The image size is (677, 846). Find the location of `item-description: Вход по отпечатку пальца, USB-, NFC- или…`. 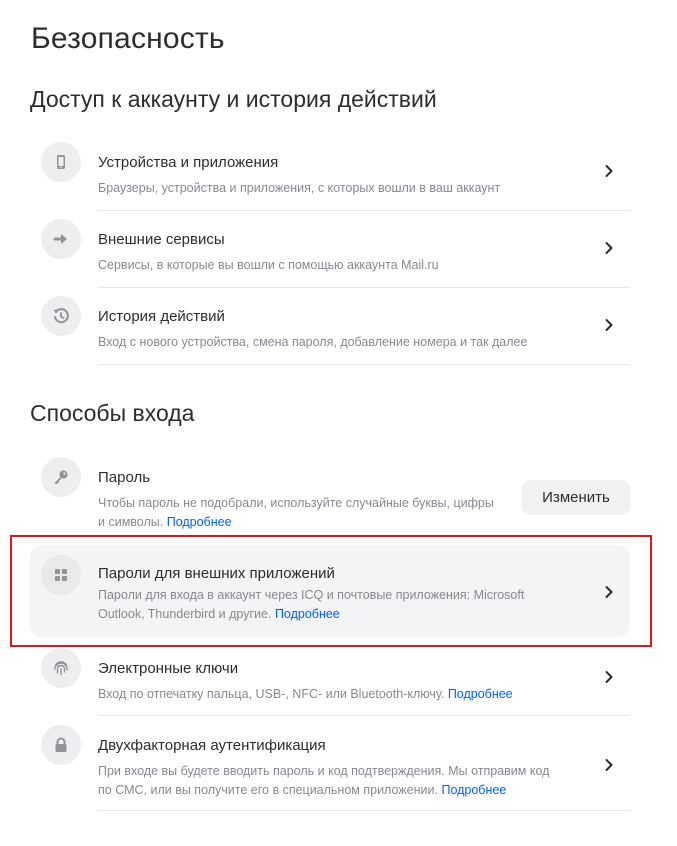

item-description: Вход по отпечатку пальца, USB-, NFC- или… is located at coordinates (328, 694).